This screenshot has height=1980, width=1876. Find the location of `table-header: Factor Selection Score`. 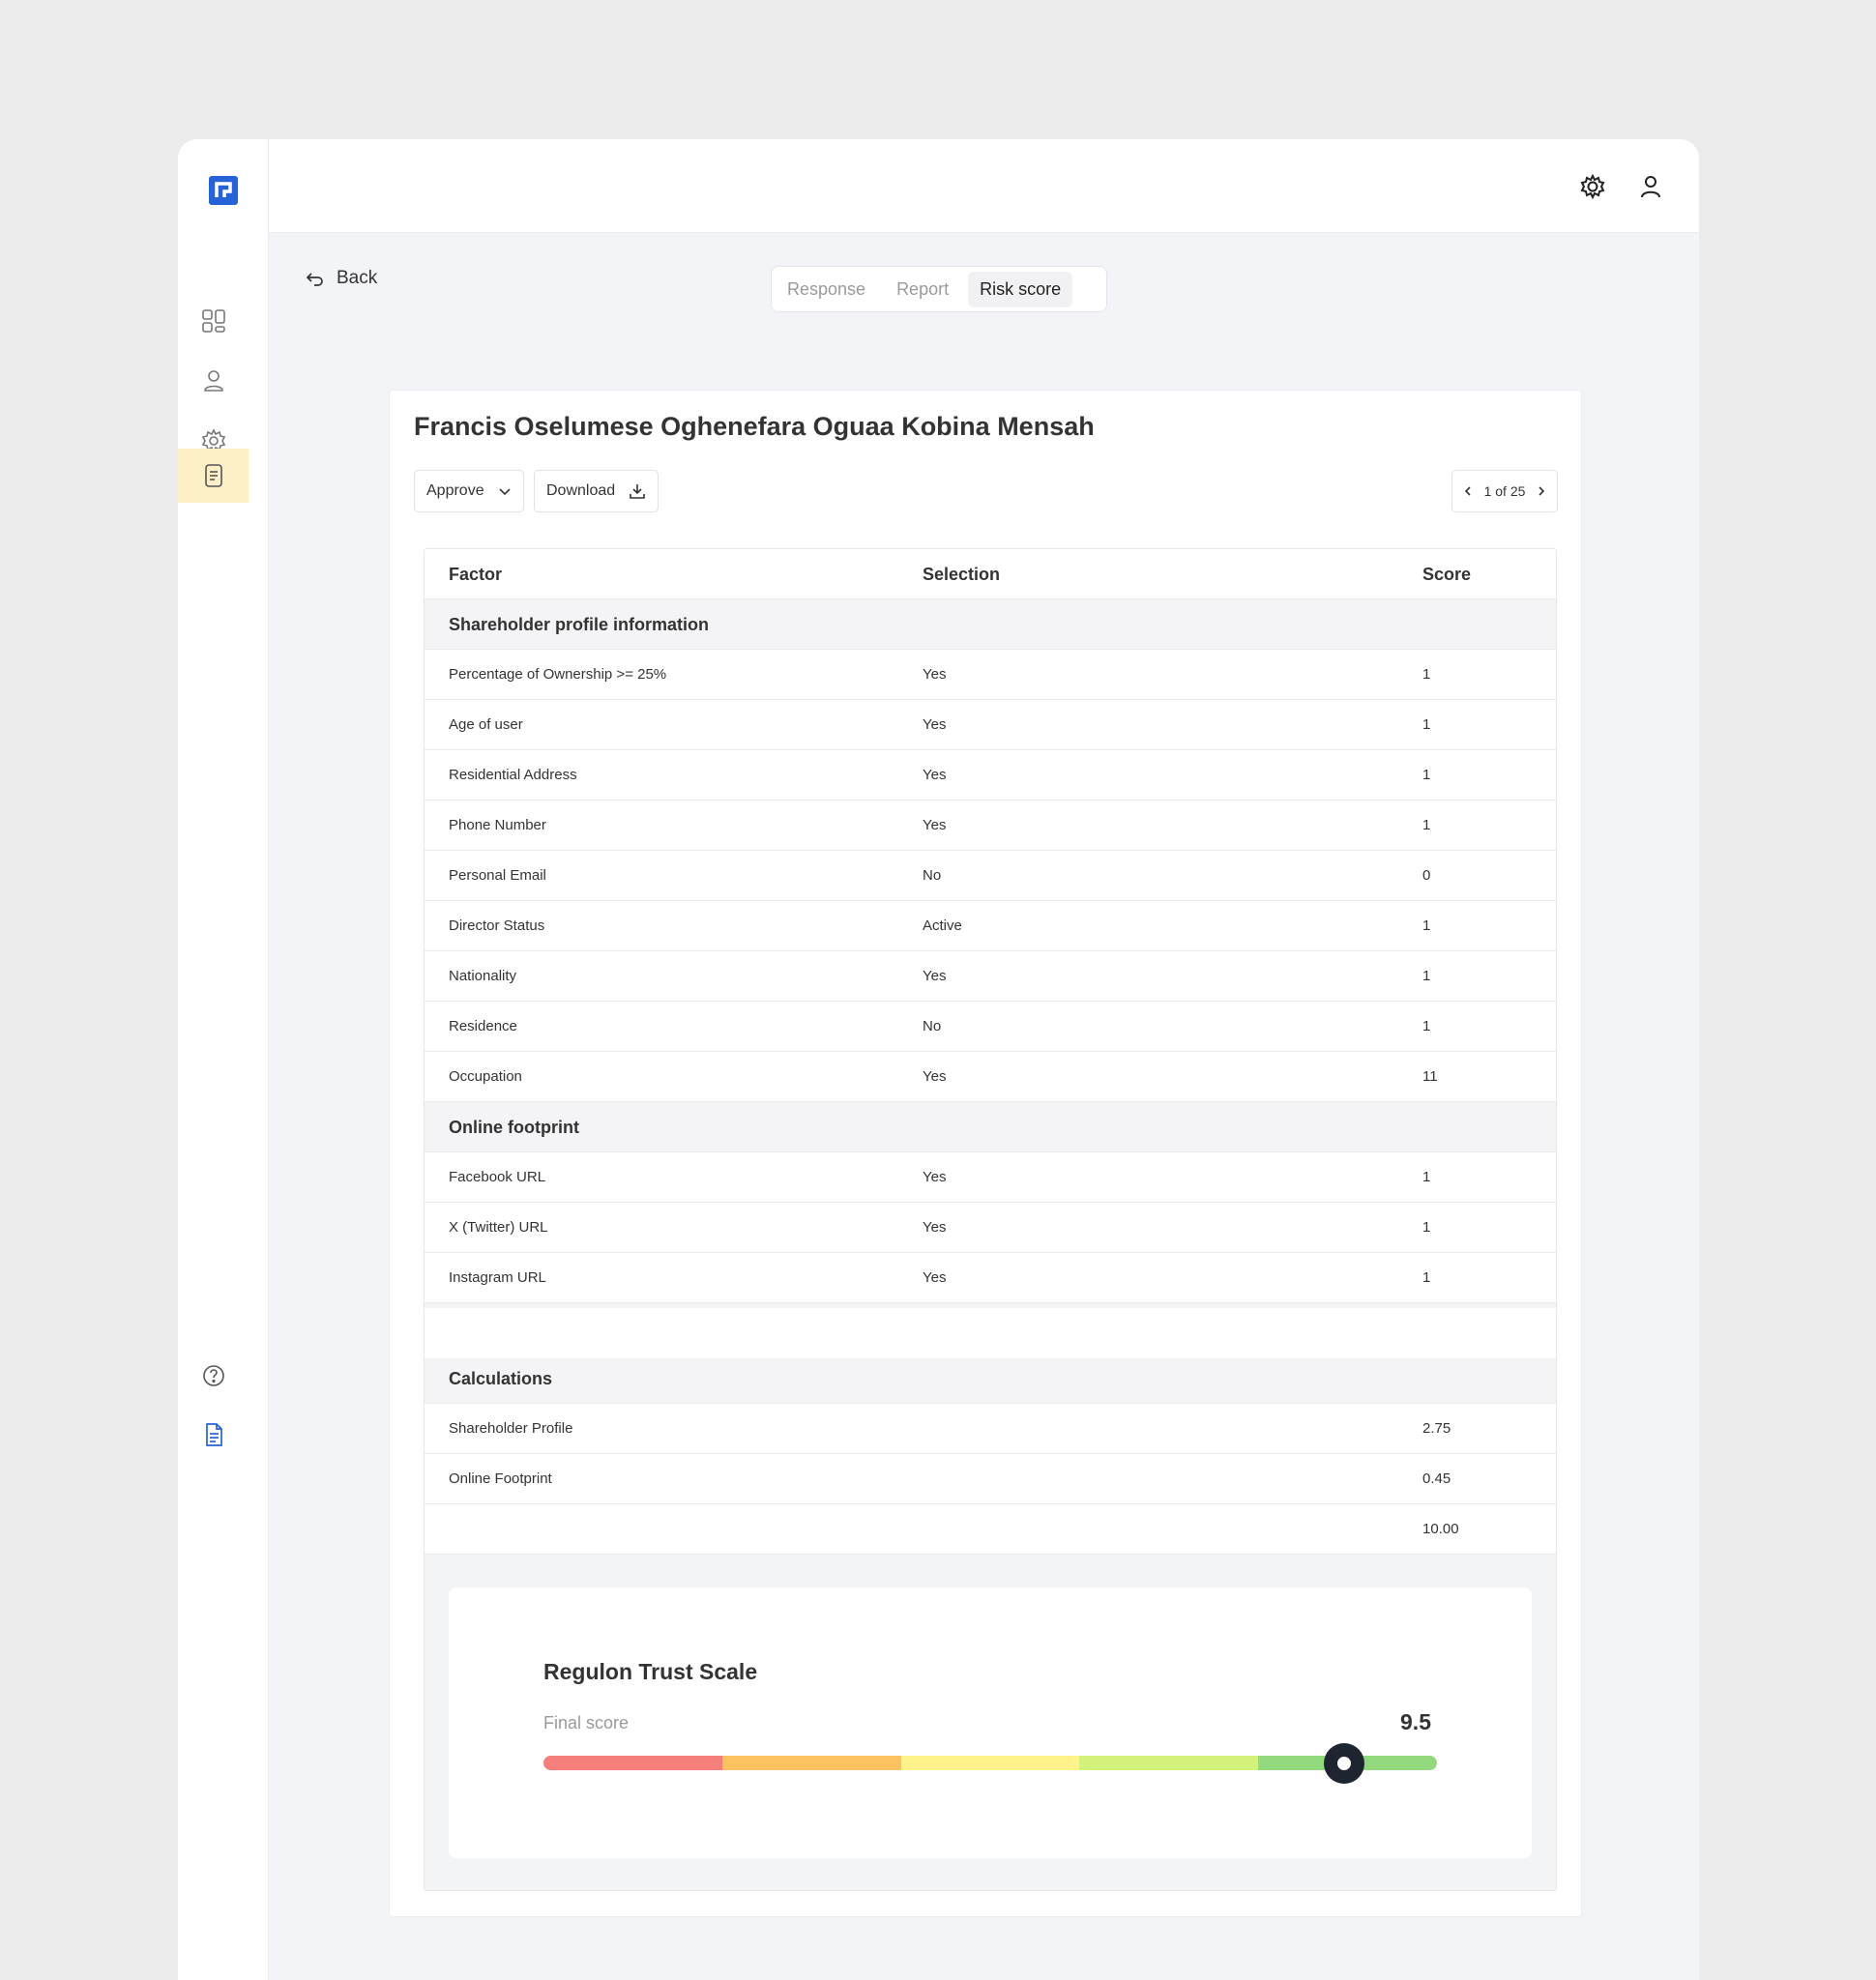

table-header: Factor Selection Score is located at coordinates (990, 574).